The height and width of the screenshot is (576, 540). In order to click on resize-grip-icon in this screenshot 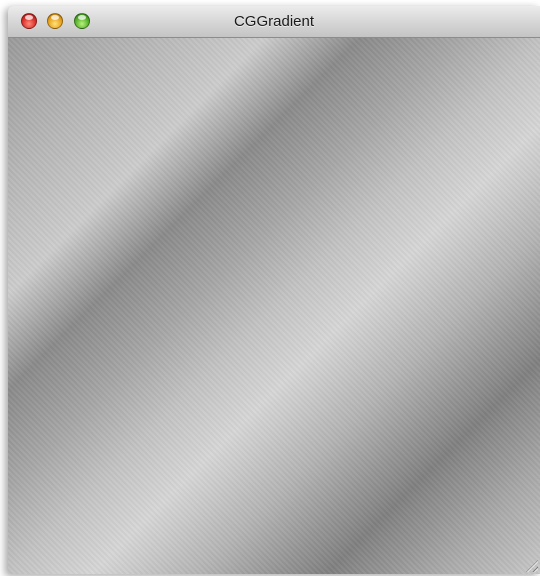, I will do `click(532, 566)`.